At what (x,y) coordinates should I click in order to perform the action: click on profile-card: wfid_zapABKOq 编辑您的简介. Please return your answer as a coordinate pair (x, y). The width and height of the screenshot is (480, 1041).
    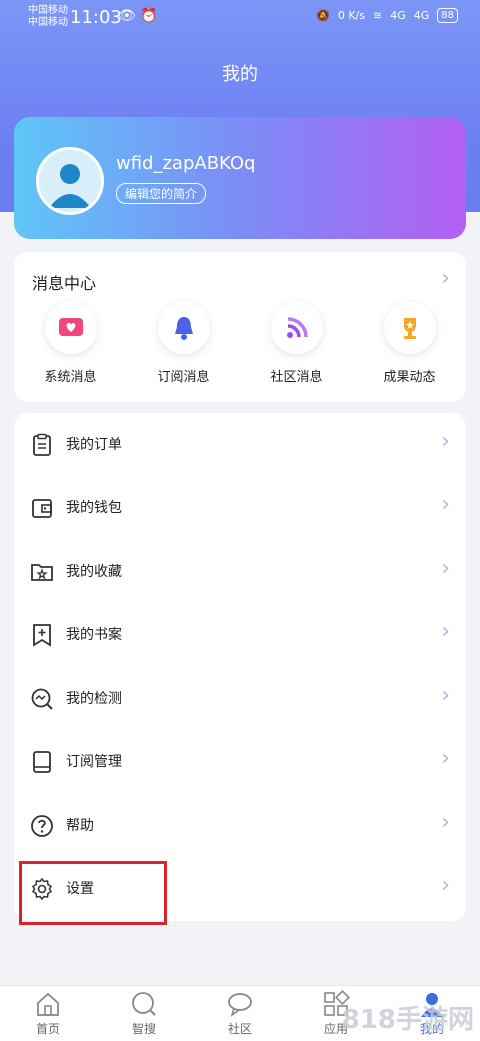
    Looking at the image, I should click on (240, 178).